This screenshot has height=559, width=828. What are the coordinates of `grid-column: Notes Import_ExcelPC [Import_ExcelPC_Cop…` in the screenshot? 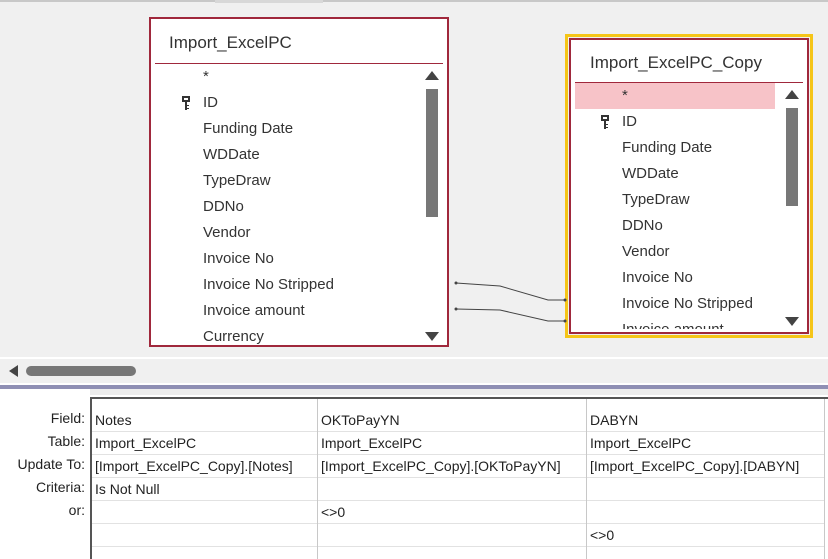 It's located at (205, 479).